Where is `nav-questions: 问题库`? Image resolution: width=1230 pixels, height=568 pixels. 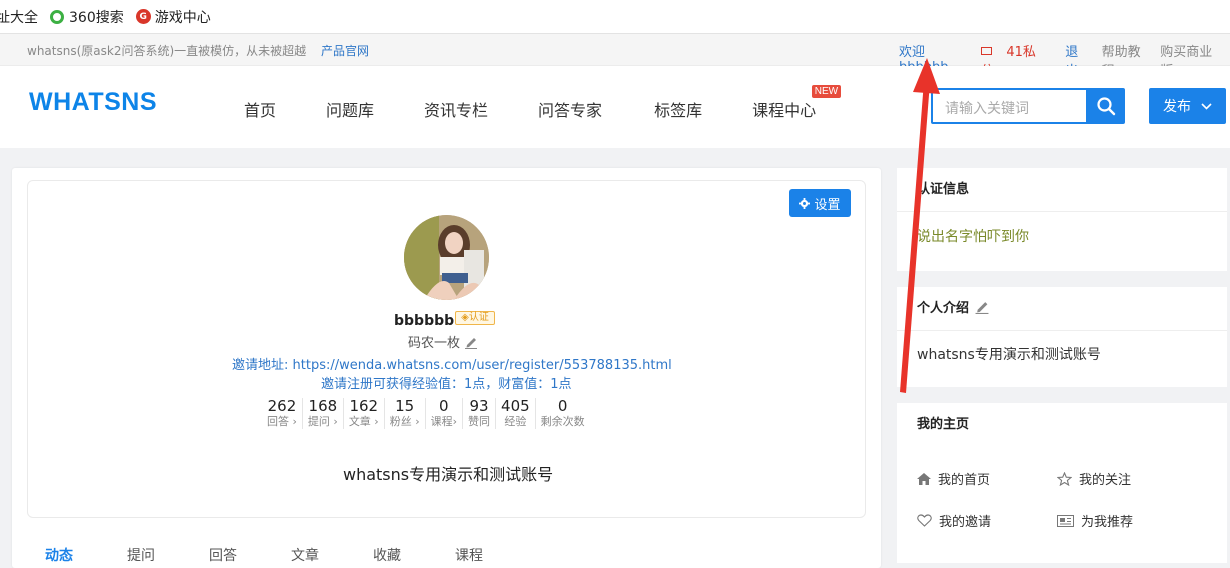 nav-questions: 问题库 is located at coordinates (350, 109).